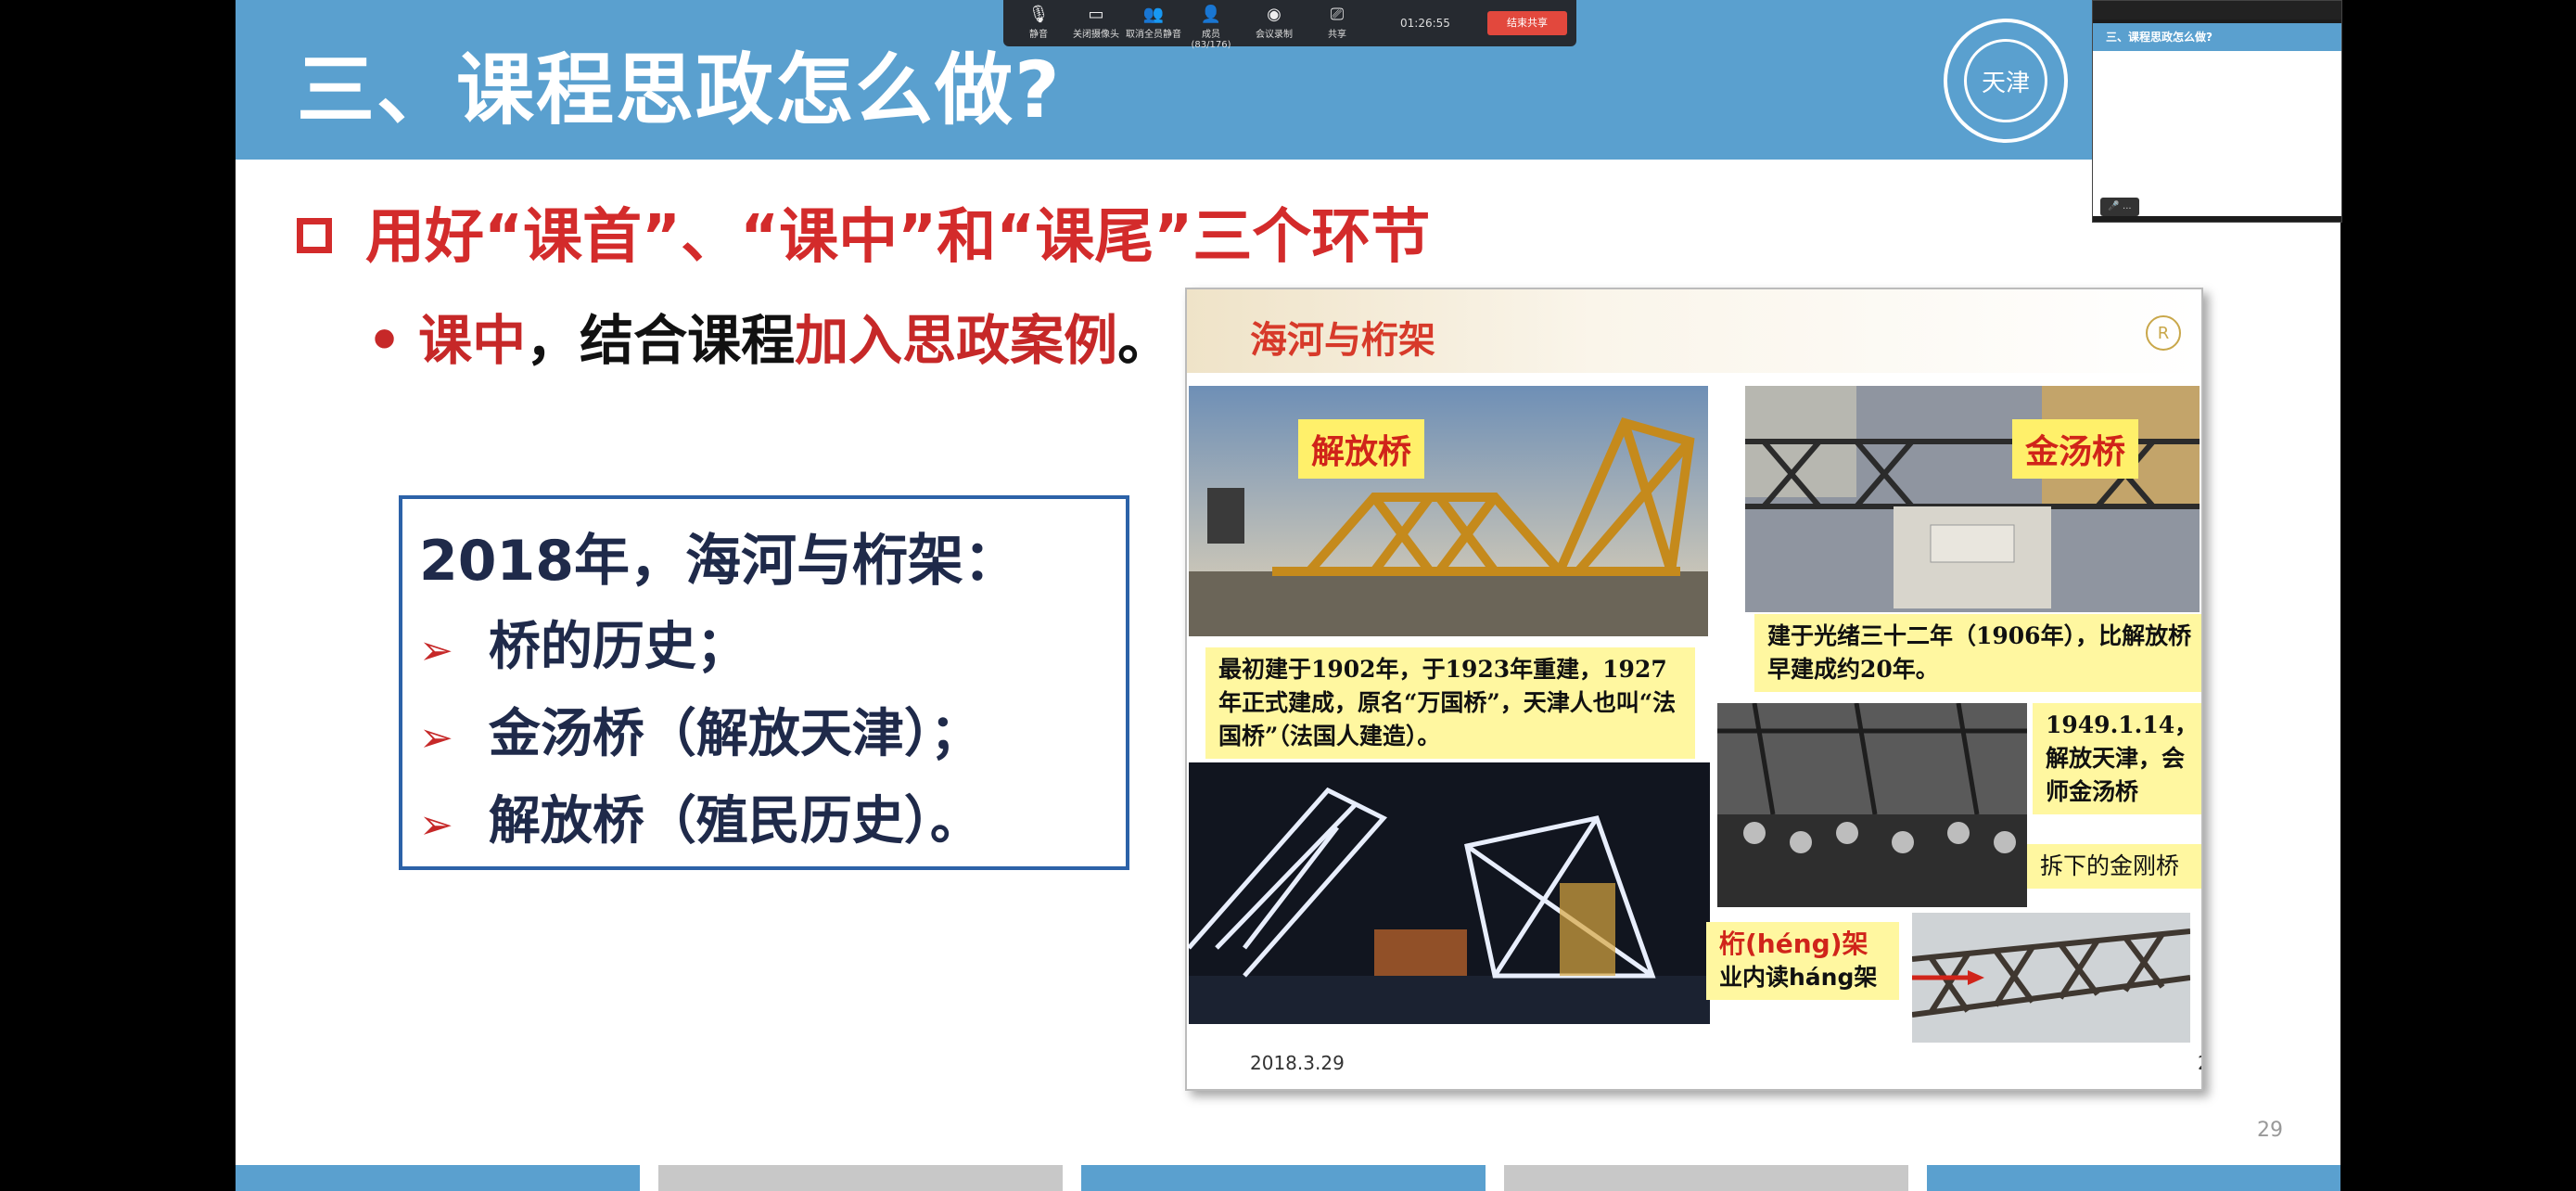 This screenshot has width=2576, height=1191. I want to click on note-1949: 1949.1.14，解放天津，会师金汤桥, so click(2117, 758).